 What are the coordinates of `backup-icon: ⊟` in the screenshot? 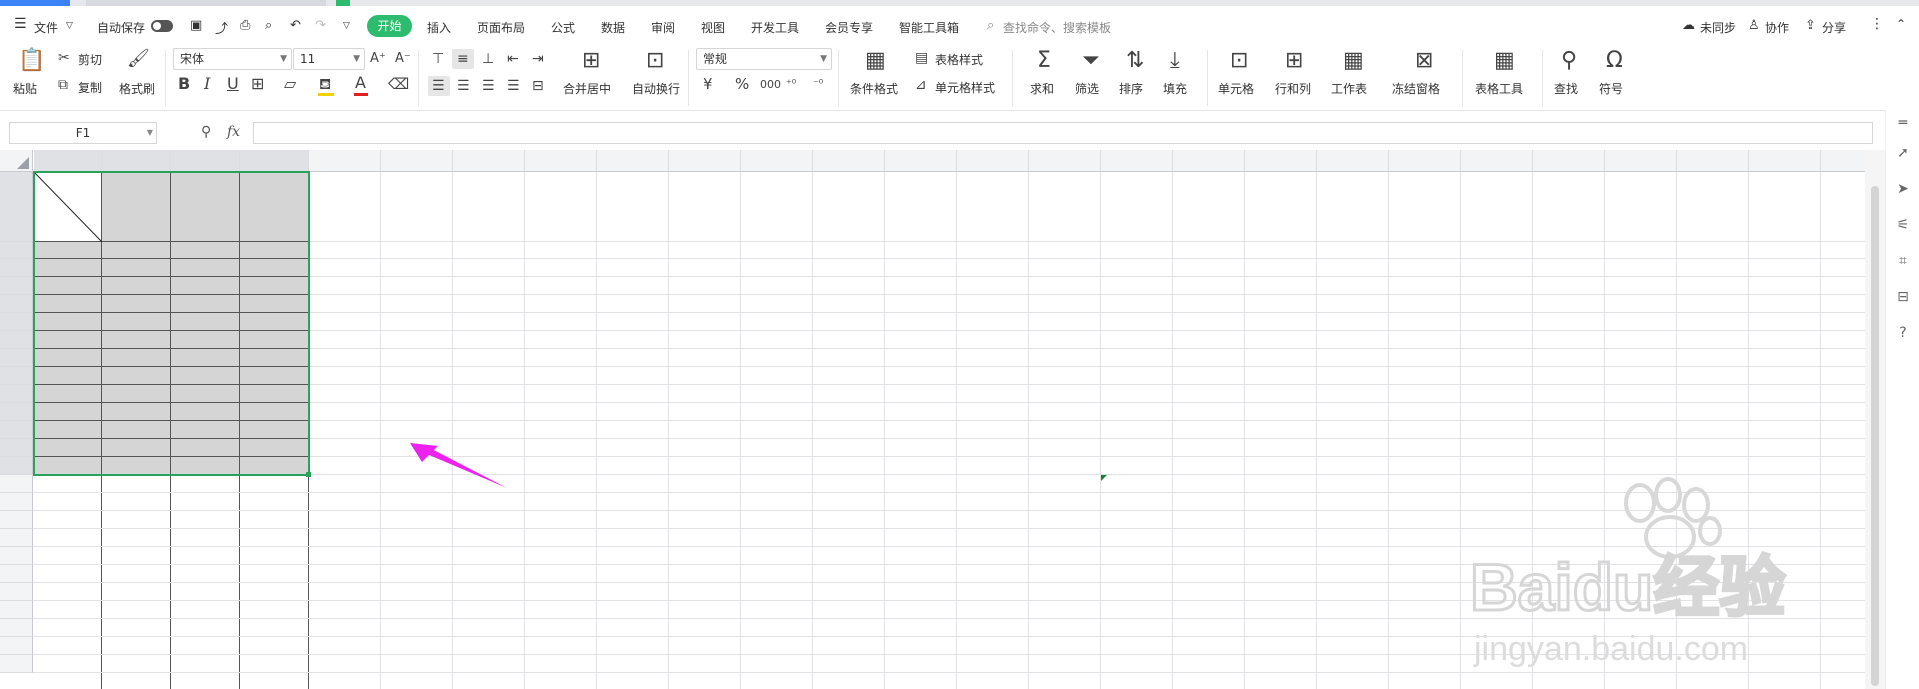 It's located at (1903, 297).